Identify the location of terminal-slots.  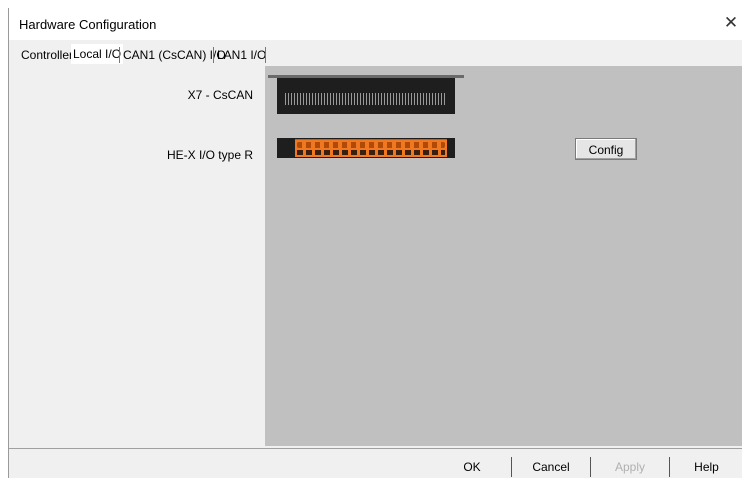
(371, 152).